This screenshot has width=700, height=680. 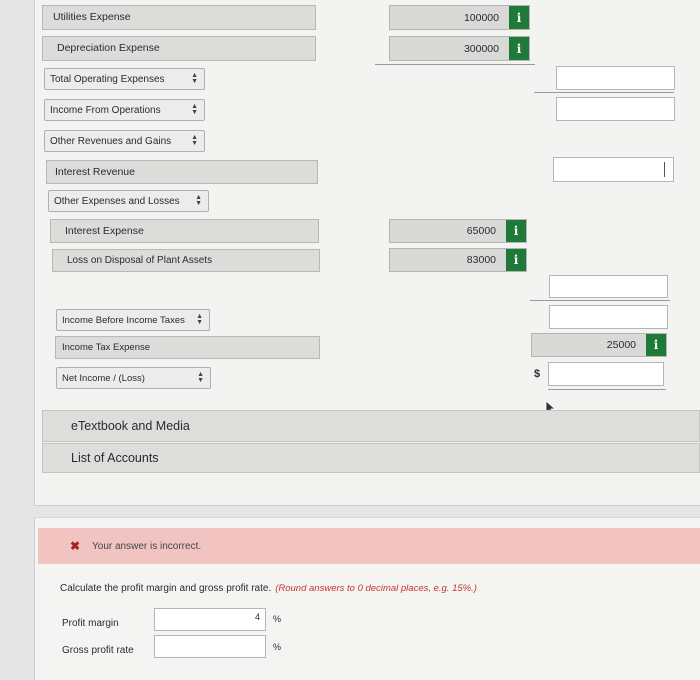 I want to click on income-before-taxes-input, so click(x=608, y=317).